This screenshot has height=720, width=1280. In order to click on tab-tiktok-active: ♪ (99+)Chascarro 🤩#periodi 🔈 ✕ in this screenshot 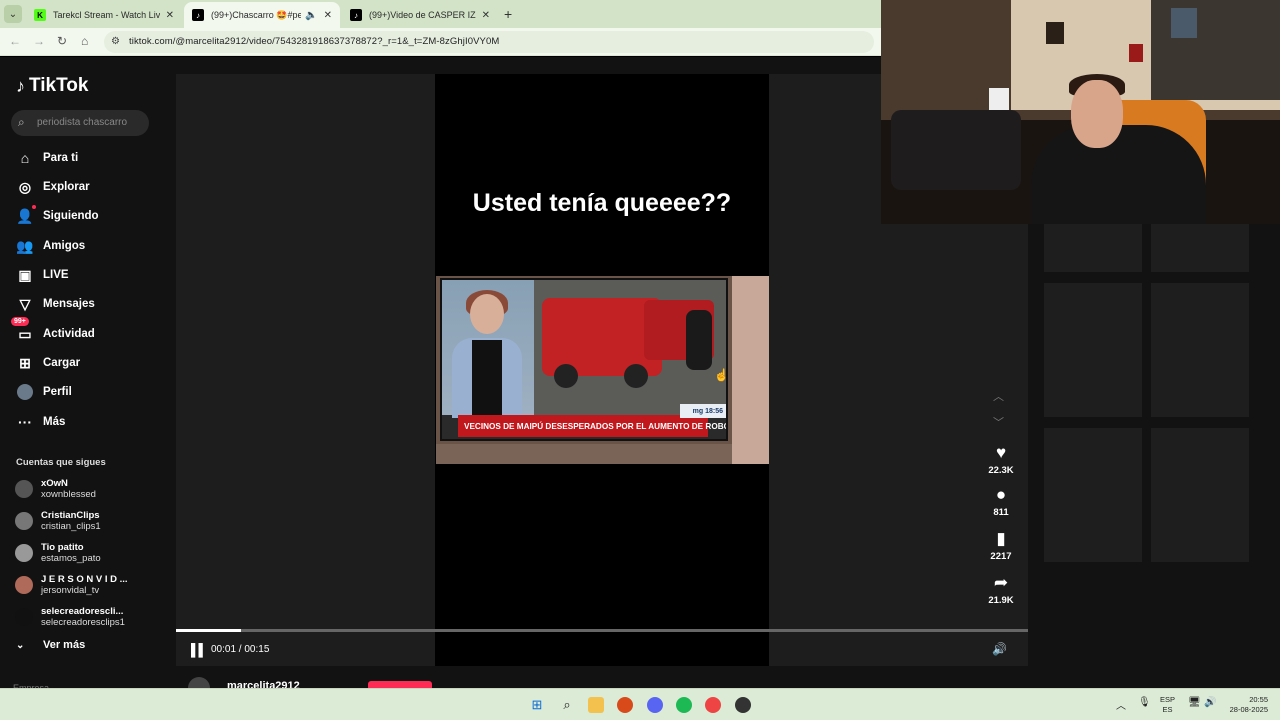, I will do `click(262, 15)`.